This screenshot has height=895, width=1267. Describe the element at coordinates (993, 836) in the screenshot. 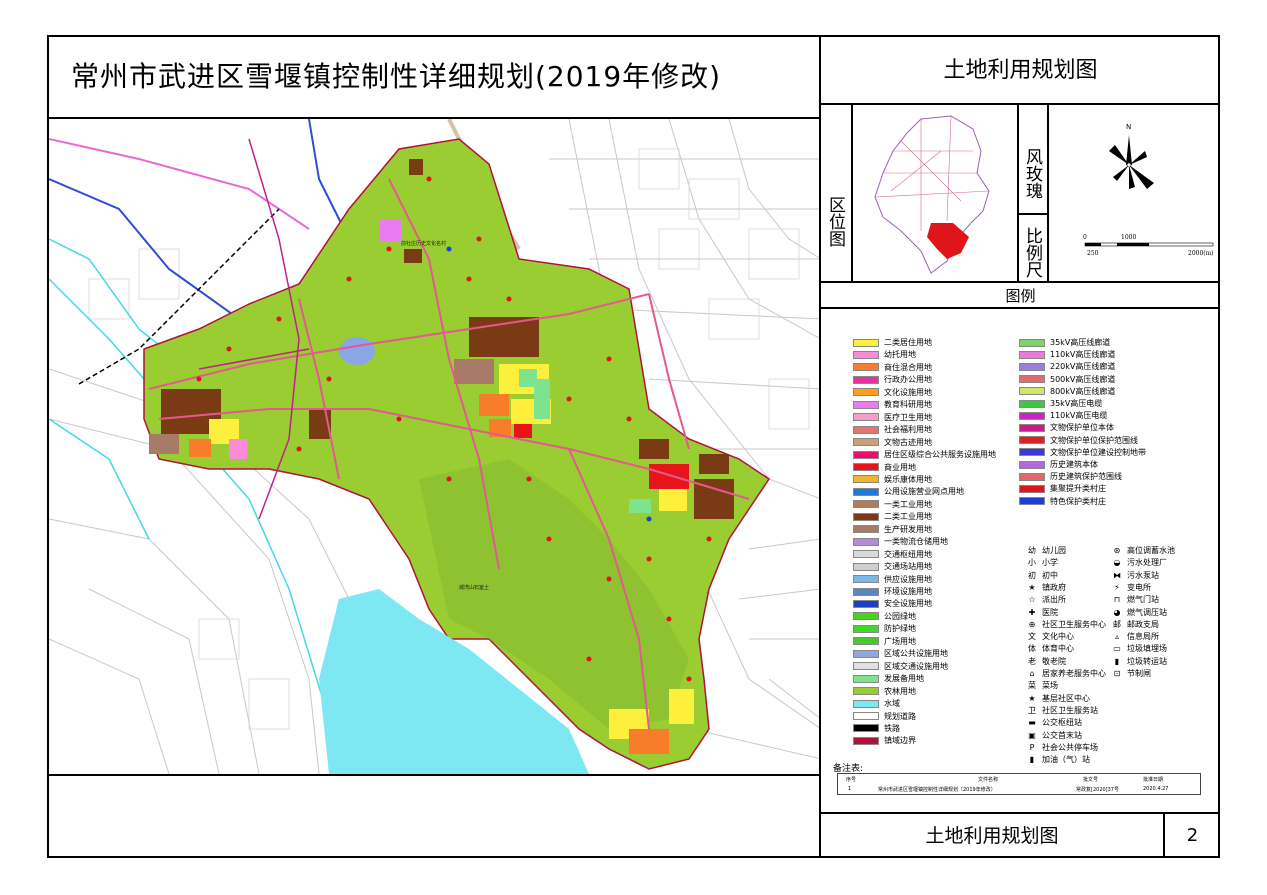

I see `footer-title: 土地利用规划图` at that location.